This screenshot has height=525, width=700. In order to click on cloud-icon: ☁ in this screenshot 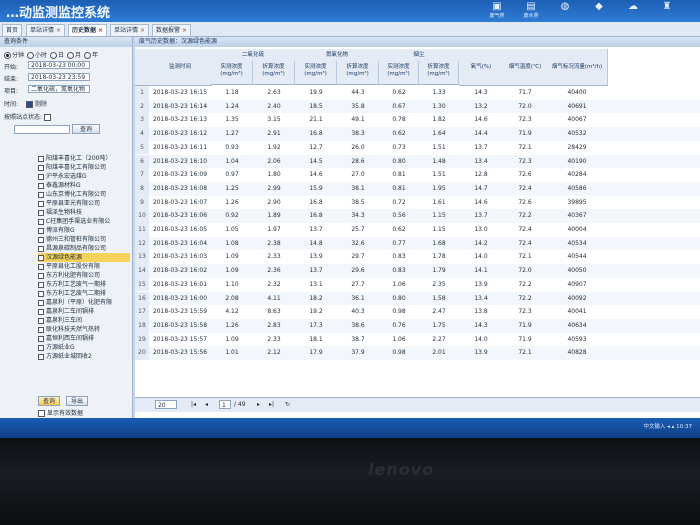, I will do `click(633, 11)`.